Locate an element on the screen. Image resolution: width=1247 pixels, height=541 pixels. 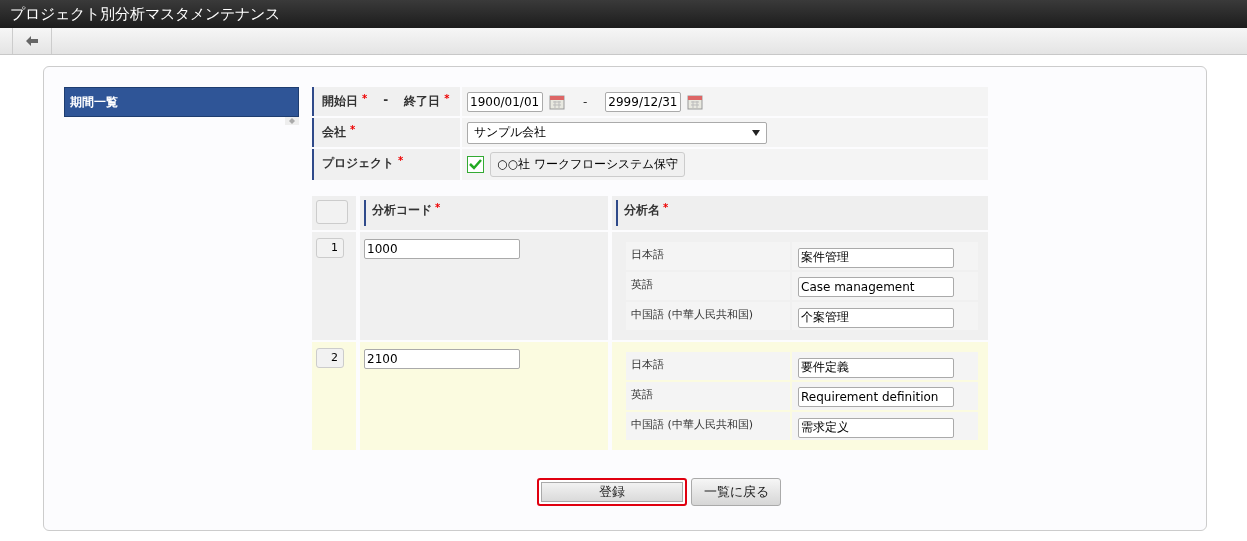
window-title: プロジェクト別分析マスタメンテナンス is located at coordinates (145, 14).